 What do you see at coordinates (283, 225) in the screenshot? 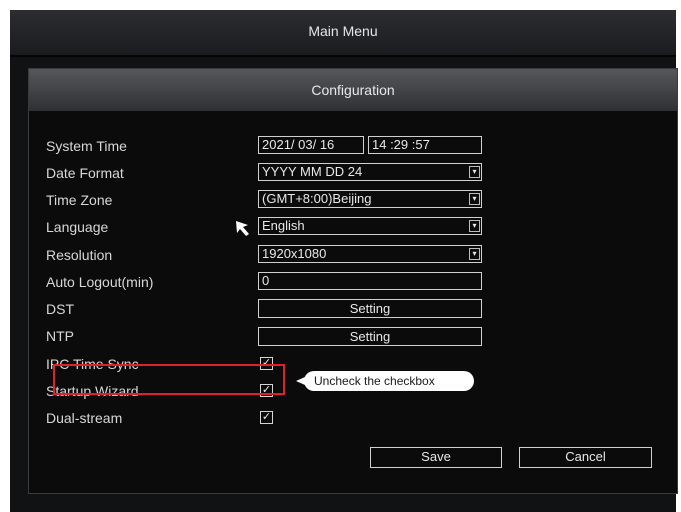
I see `language-value: English` at bounding box center [283, 225].